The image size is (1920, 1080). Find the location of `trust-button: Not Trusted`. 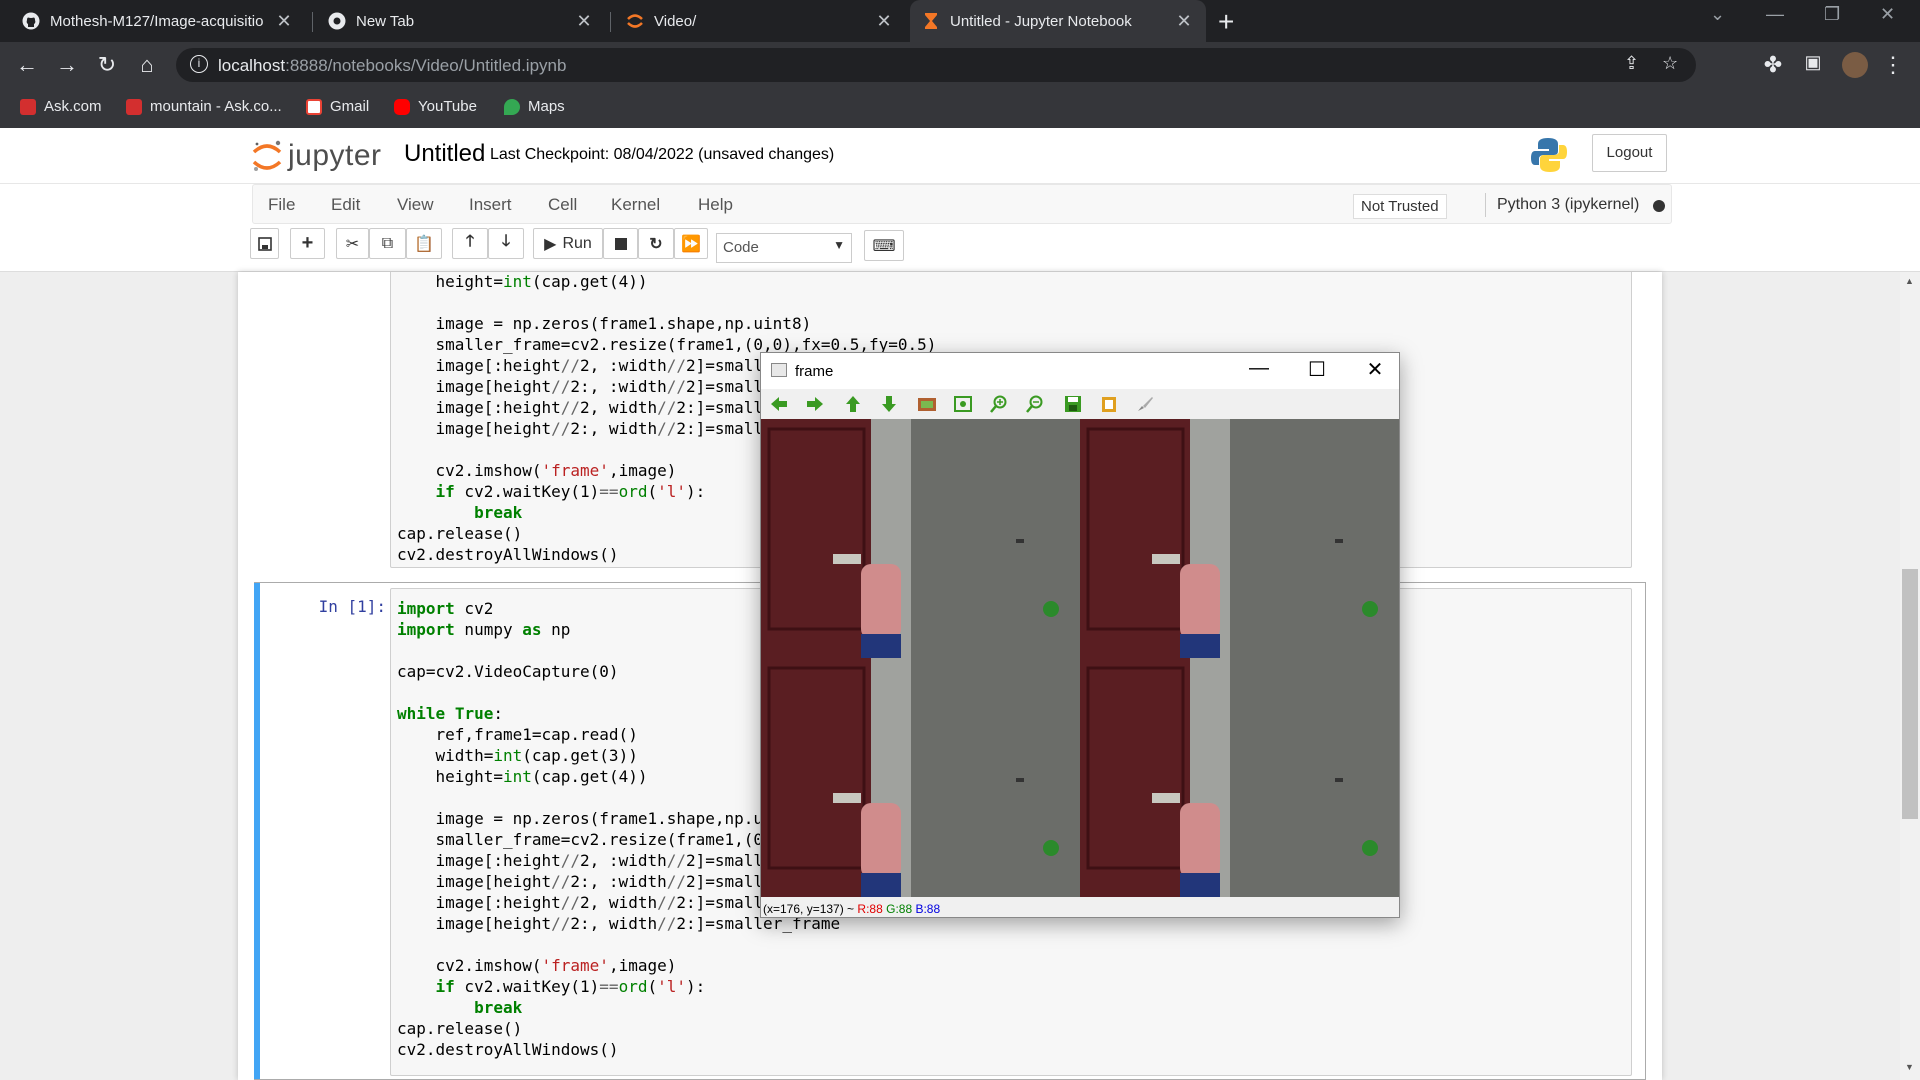

trust-button: Not Trusted is located at coordinates (1400, 206).